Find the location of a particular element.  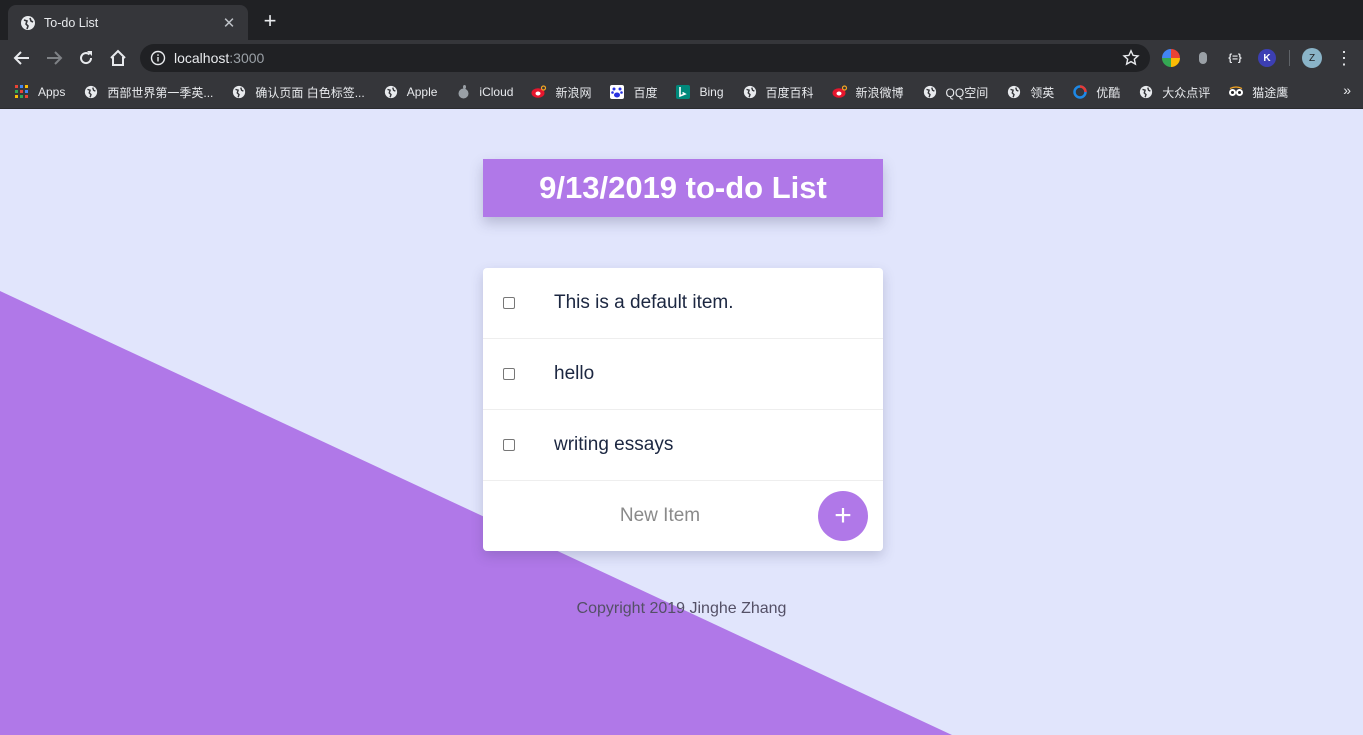

bookmark-item: Bing is located at coordinates (699, 92).